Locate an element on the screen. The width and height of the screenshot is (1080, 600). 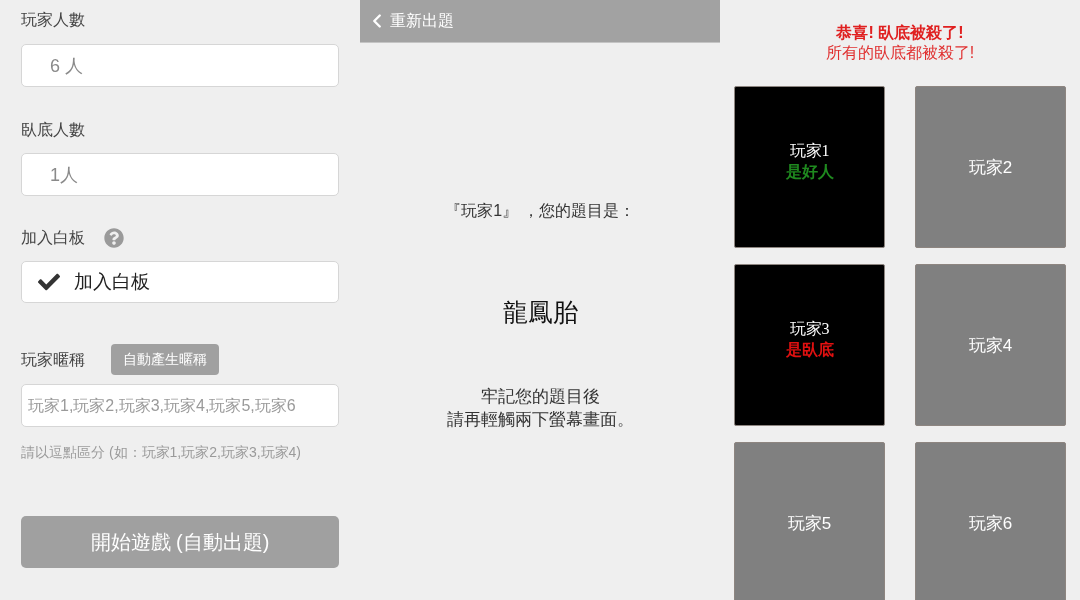
field-label: 玩家暱稱 is located at coordinates (53, 359).